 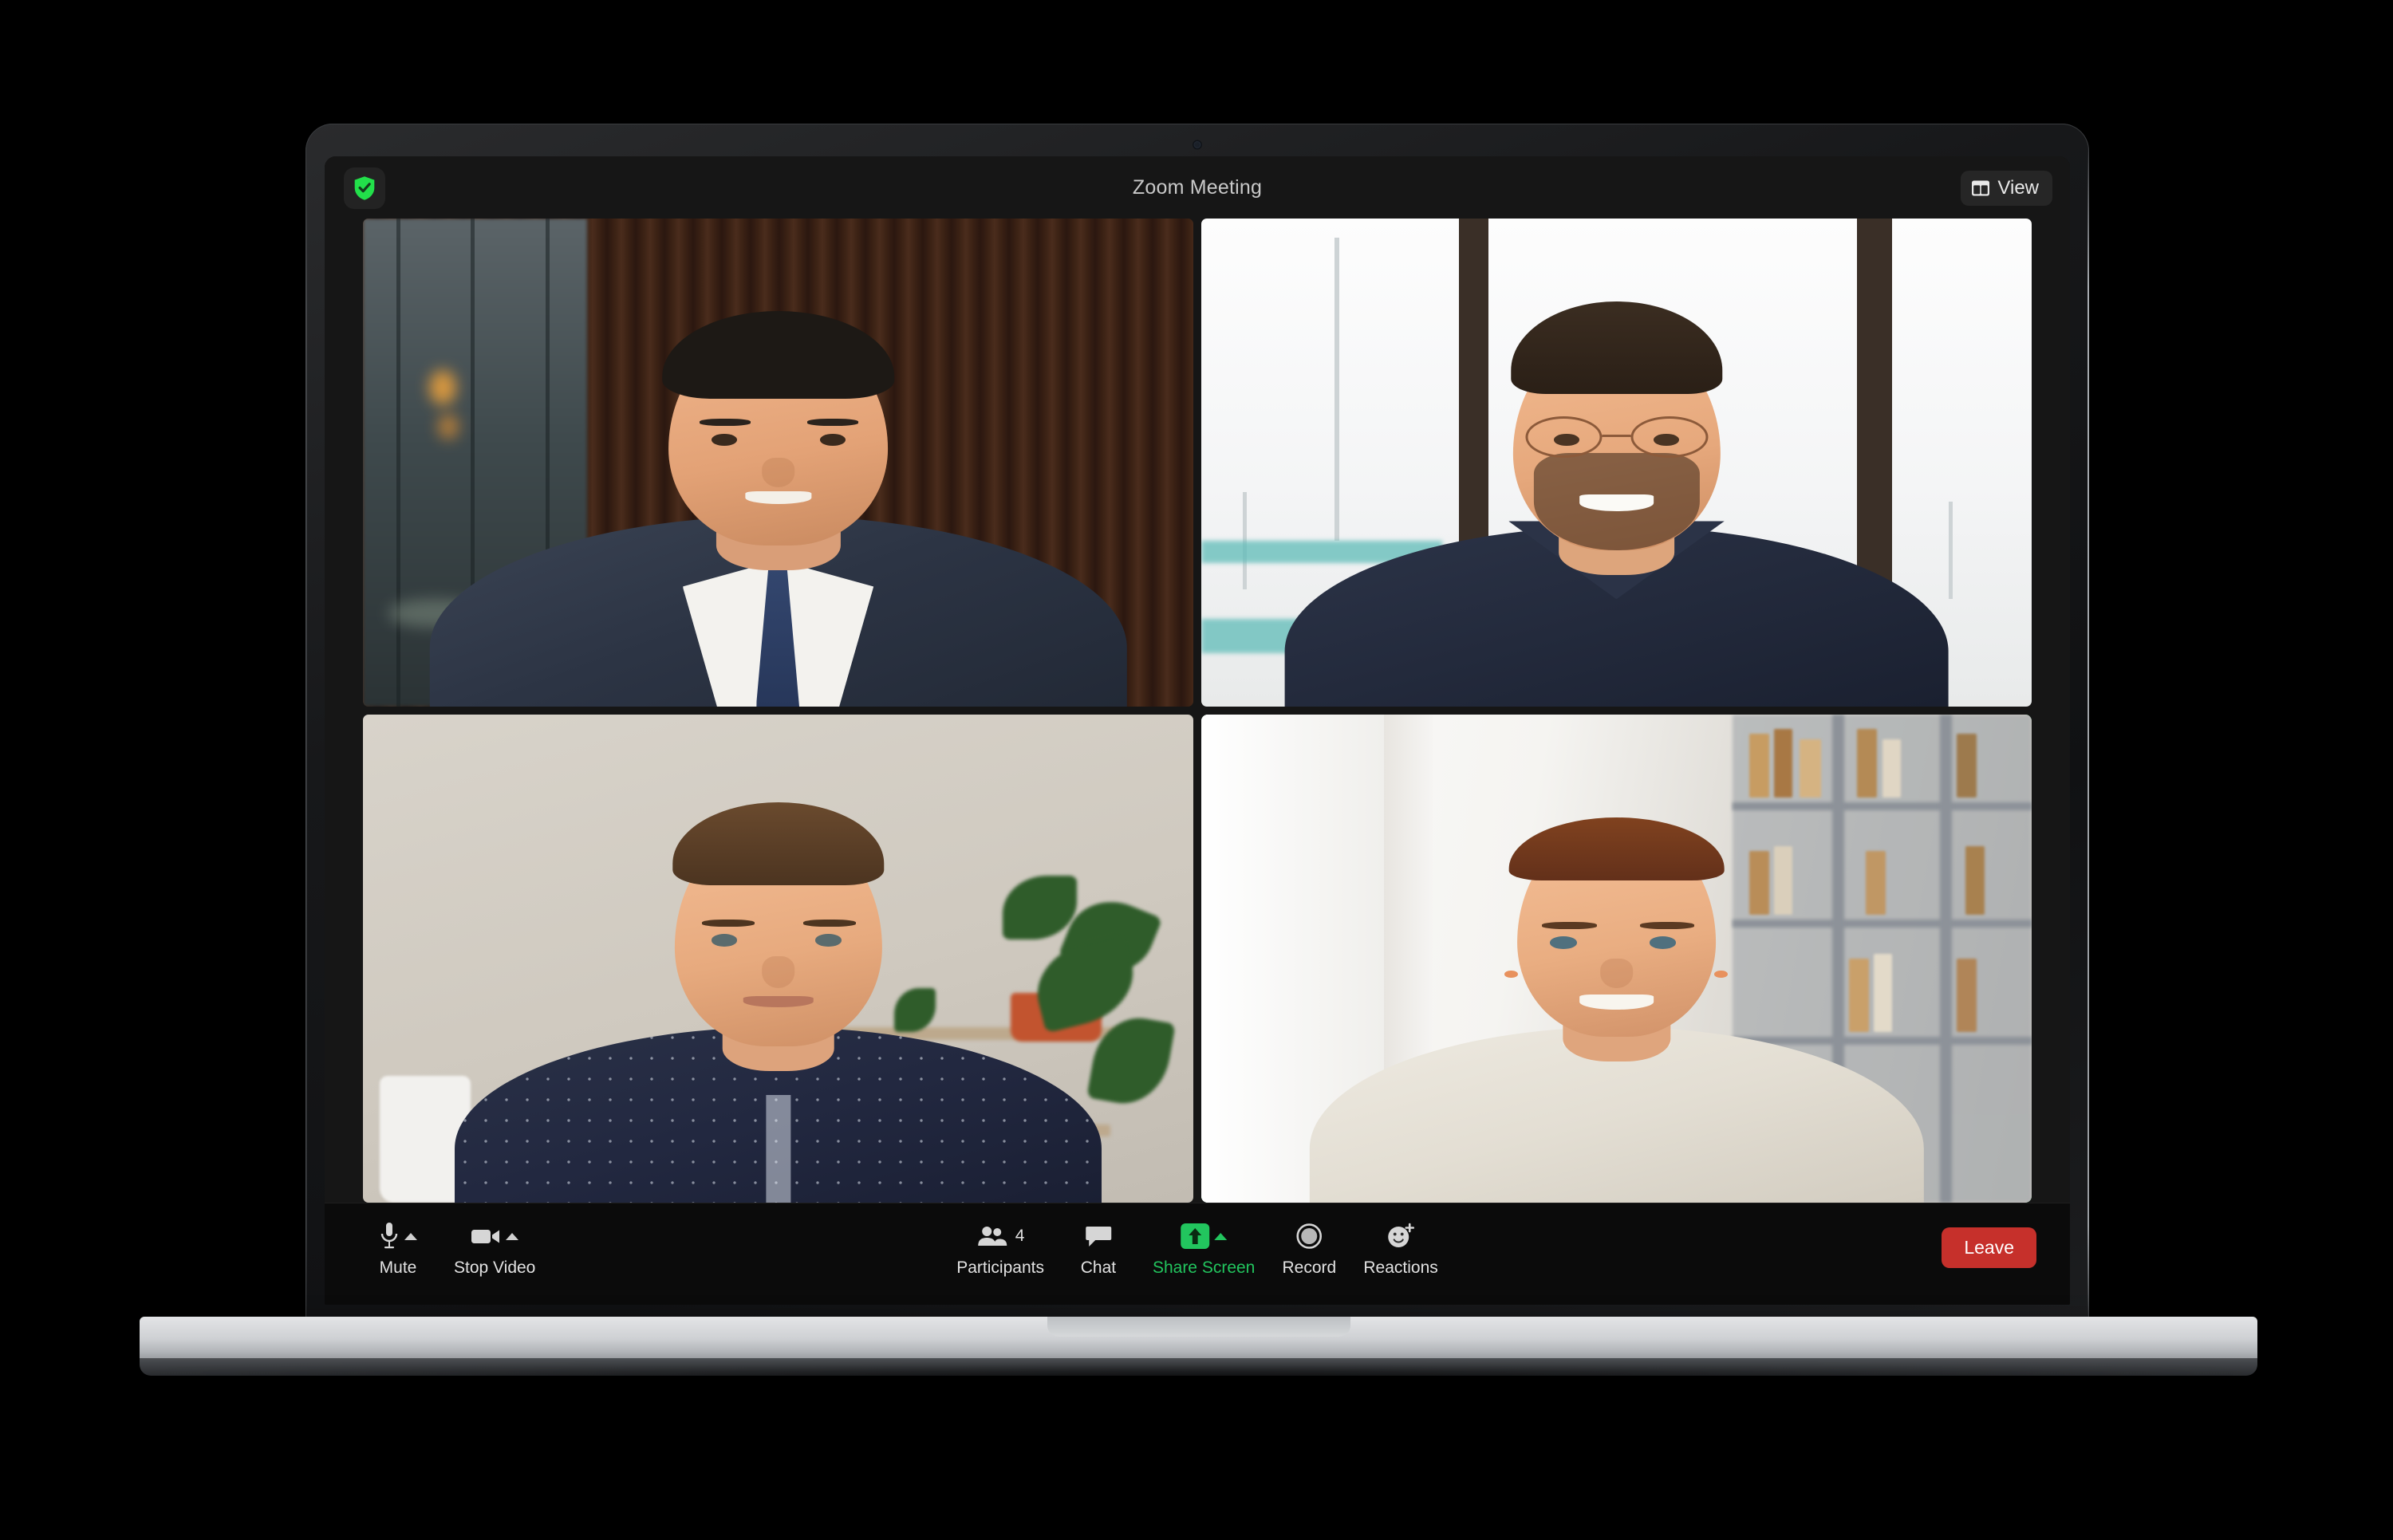 I want to click on microphone-icon, so click(x=389, y=1236).